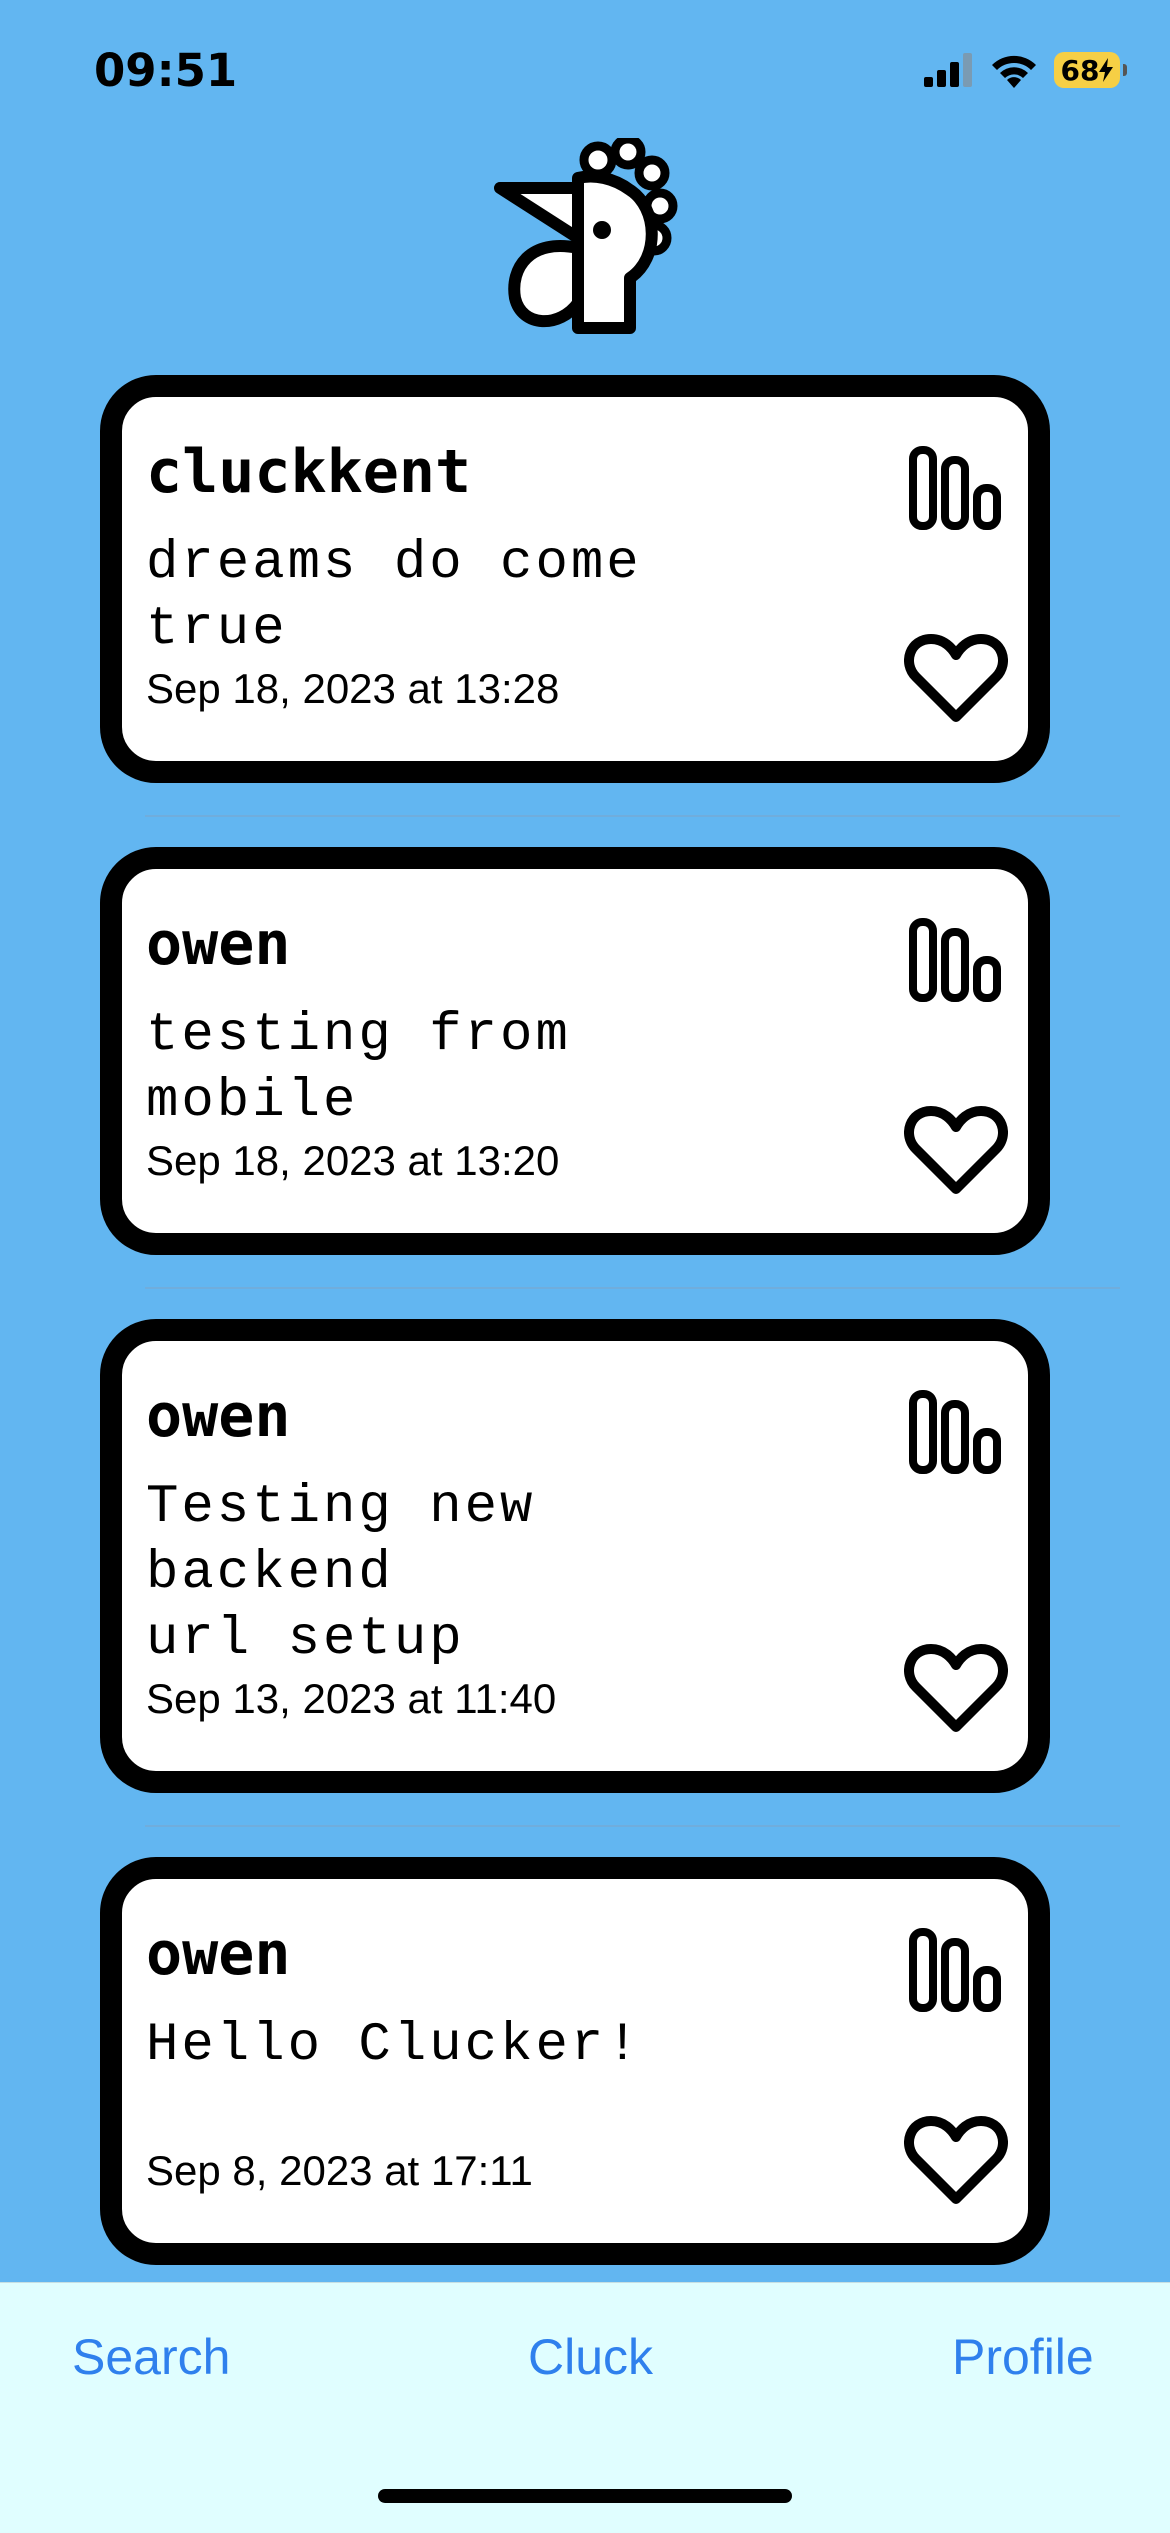 The image size is (1170, 2533). I want to click on signal-icon, so click(948, 70).